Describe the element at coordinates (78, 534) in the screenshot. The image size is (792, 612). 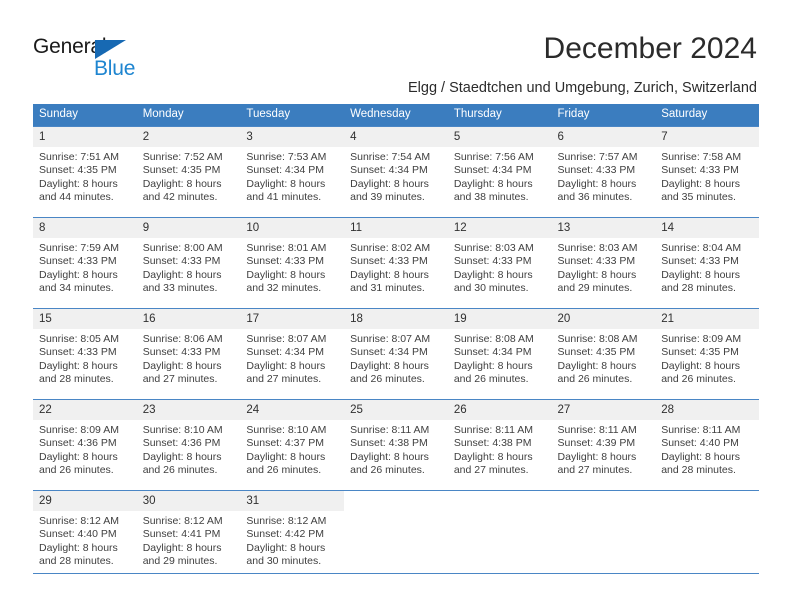
I see `day-sunset-text: Sunset: 4:40 PM` at that location.